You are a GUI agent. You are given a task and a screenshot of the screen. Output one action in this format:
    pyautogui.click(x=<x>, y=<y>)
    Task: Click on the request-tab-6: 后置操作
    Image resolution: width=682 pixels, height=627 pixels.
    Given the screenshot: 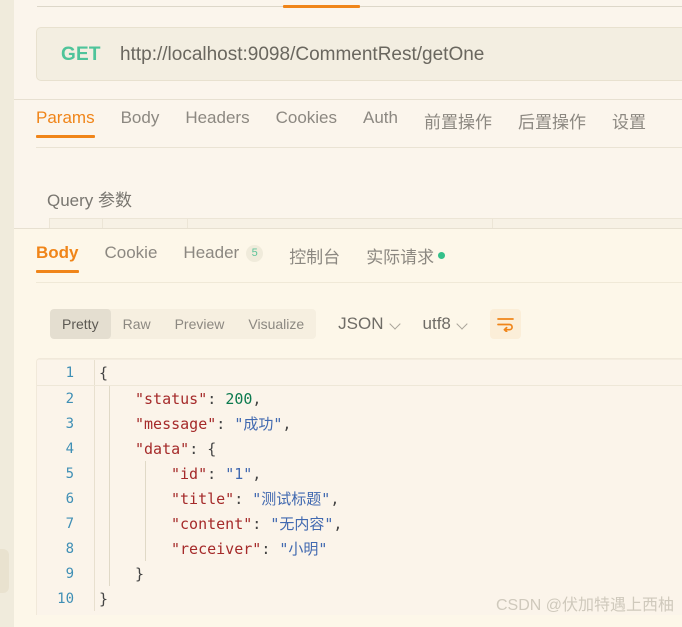 What is the action you would take?
    pyautogui.click(x=552, y=125)
    